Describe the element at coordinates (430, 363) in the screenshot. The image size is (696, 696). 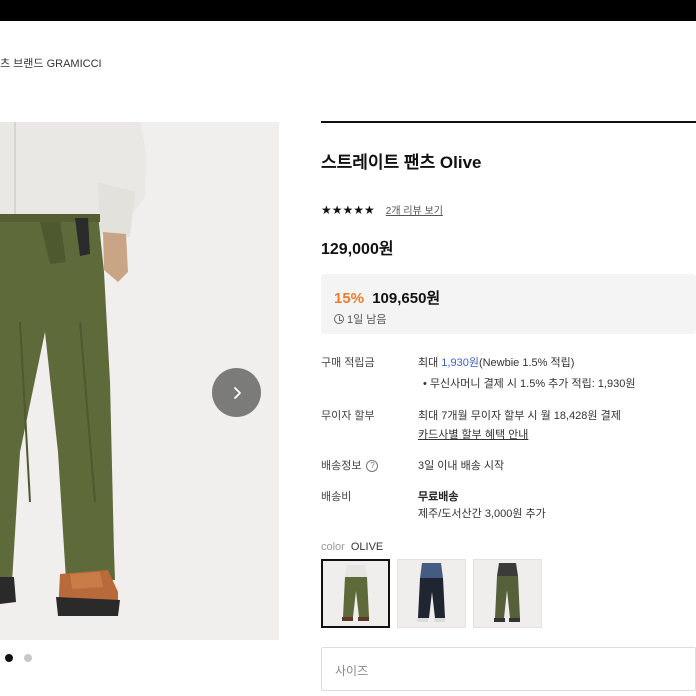
I see `points-prefix: 최대` at that location.